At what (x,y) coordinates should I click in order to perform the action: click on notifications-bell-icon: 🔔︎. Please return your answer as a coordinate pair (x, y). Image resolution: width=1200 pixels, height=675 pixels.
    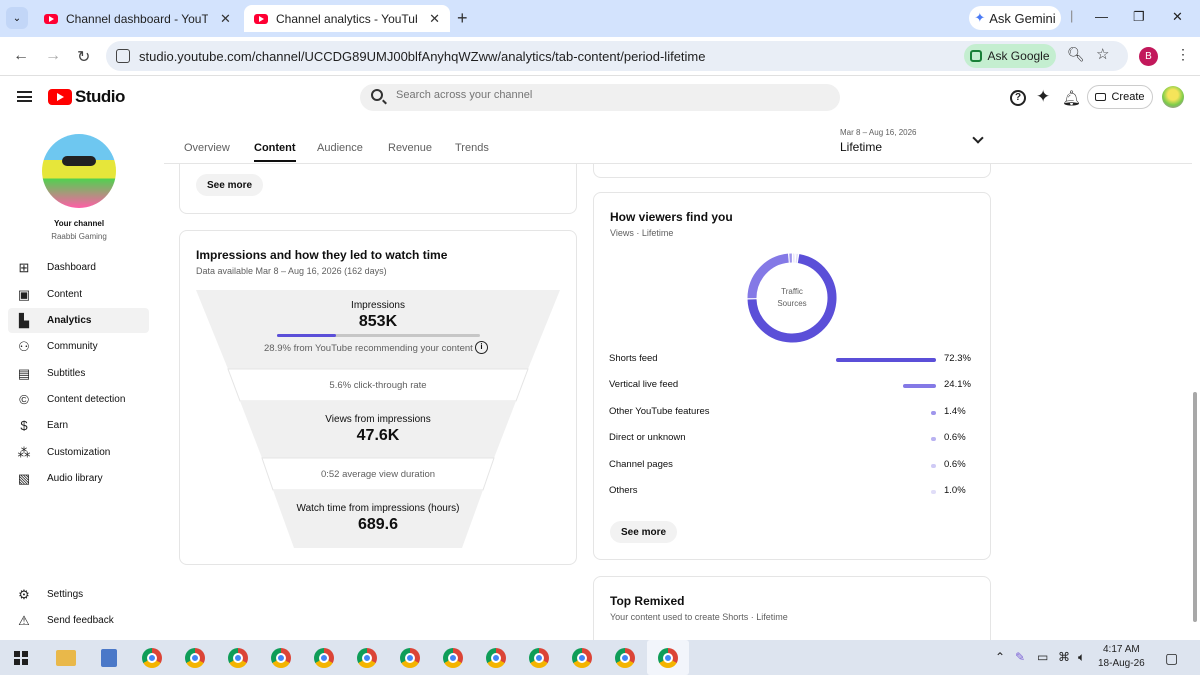
    Looking at the image, I should click on (1071, 98).